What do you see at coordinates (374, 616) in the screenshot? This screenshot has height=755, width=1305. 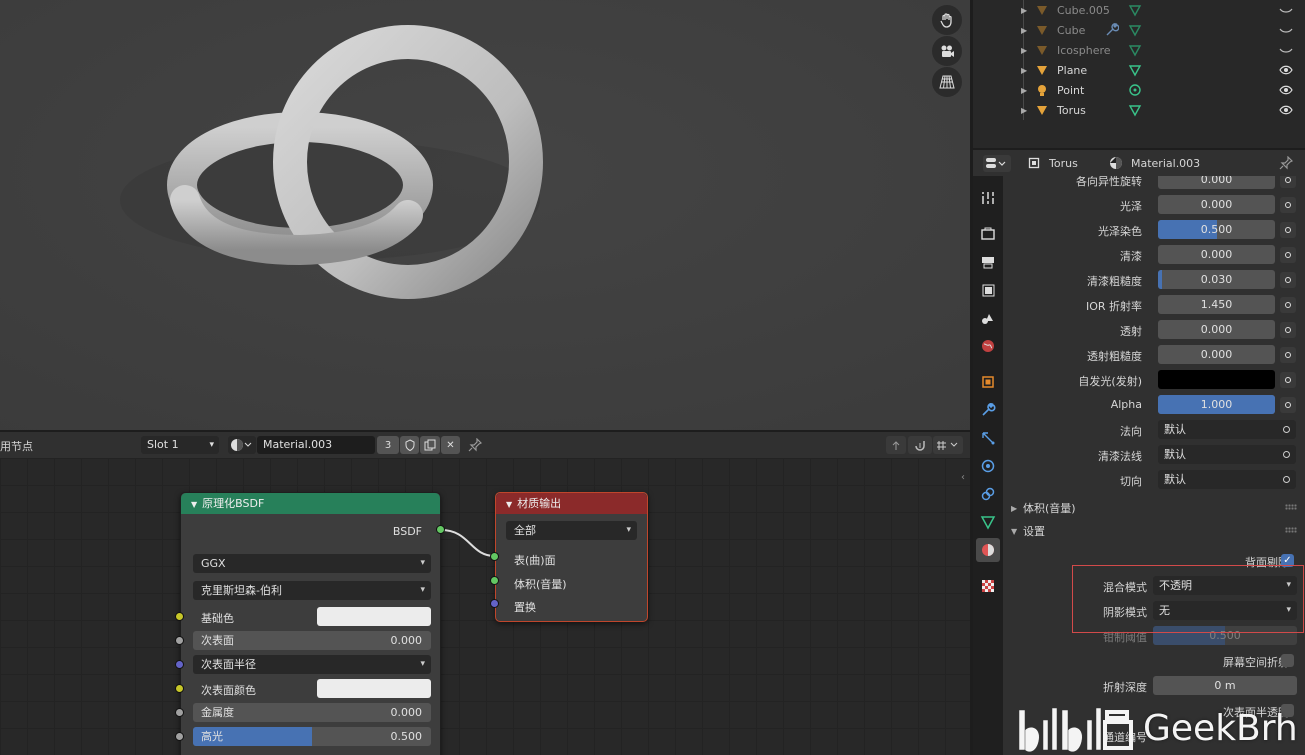 I see `base-color-swatch` at bounding box center [374, 616].